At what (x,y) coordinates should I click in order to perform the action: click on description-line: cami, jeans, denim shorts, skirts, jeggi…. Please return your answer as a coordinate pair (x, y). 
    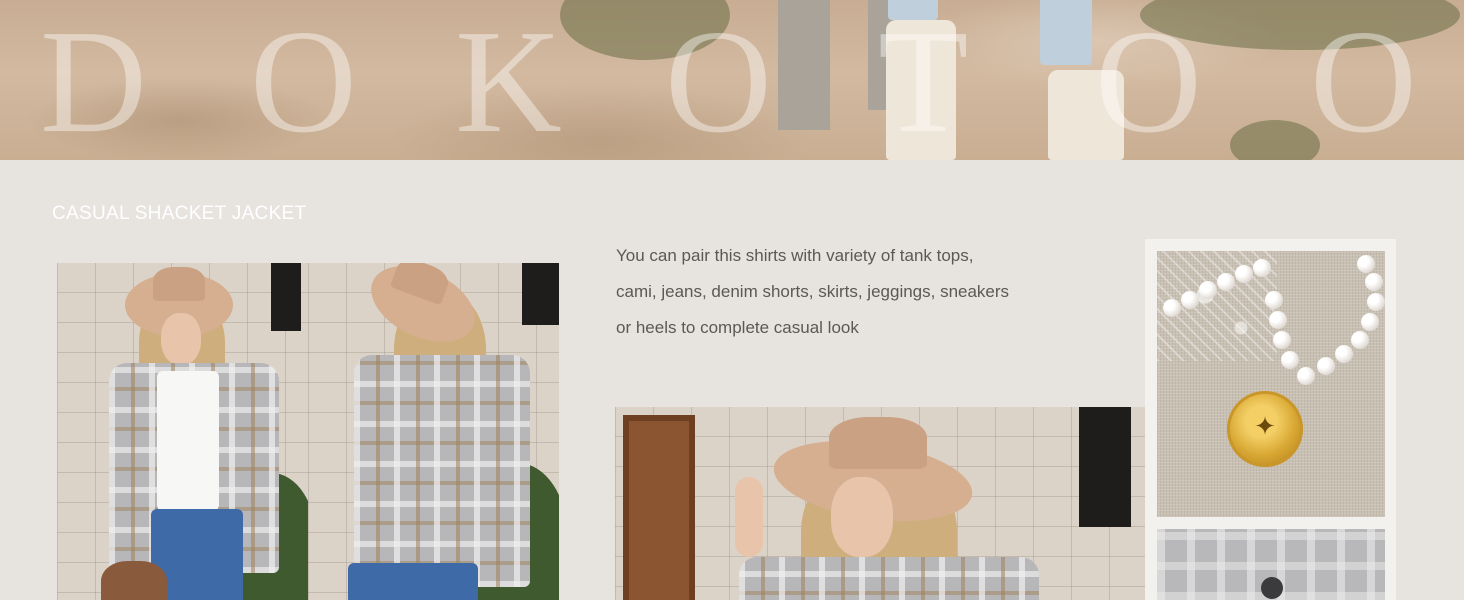
    Looking at the image, I should click on (813, 291).